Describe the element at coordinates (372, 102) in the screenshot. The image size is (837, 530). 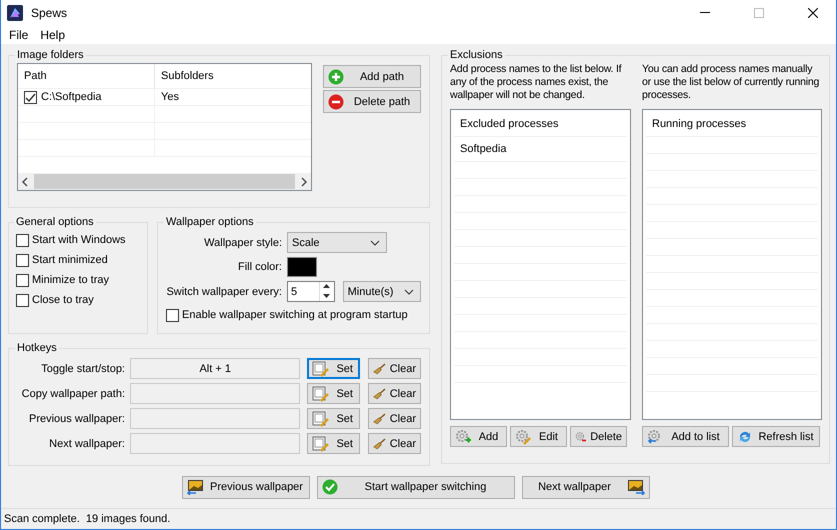
I see `folder-action-button: Delete path` at that location.